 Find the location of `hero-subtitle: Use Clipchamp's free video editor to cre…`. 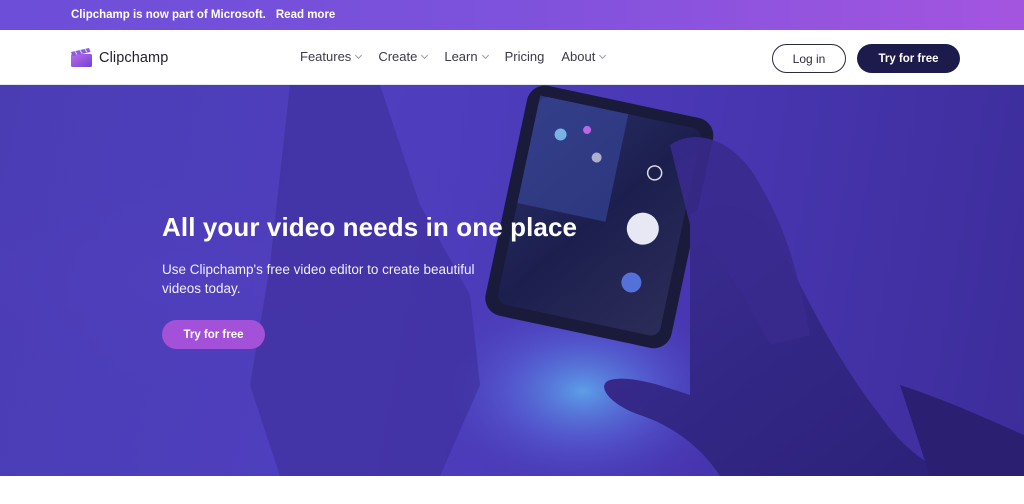

hero-subtitle: Use Clipchamp's free video editor to cre… is located at coordinates (318, 279).